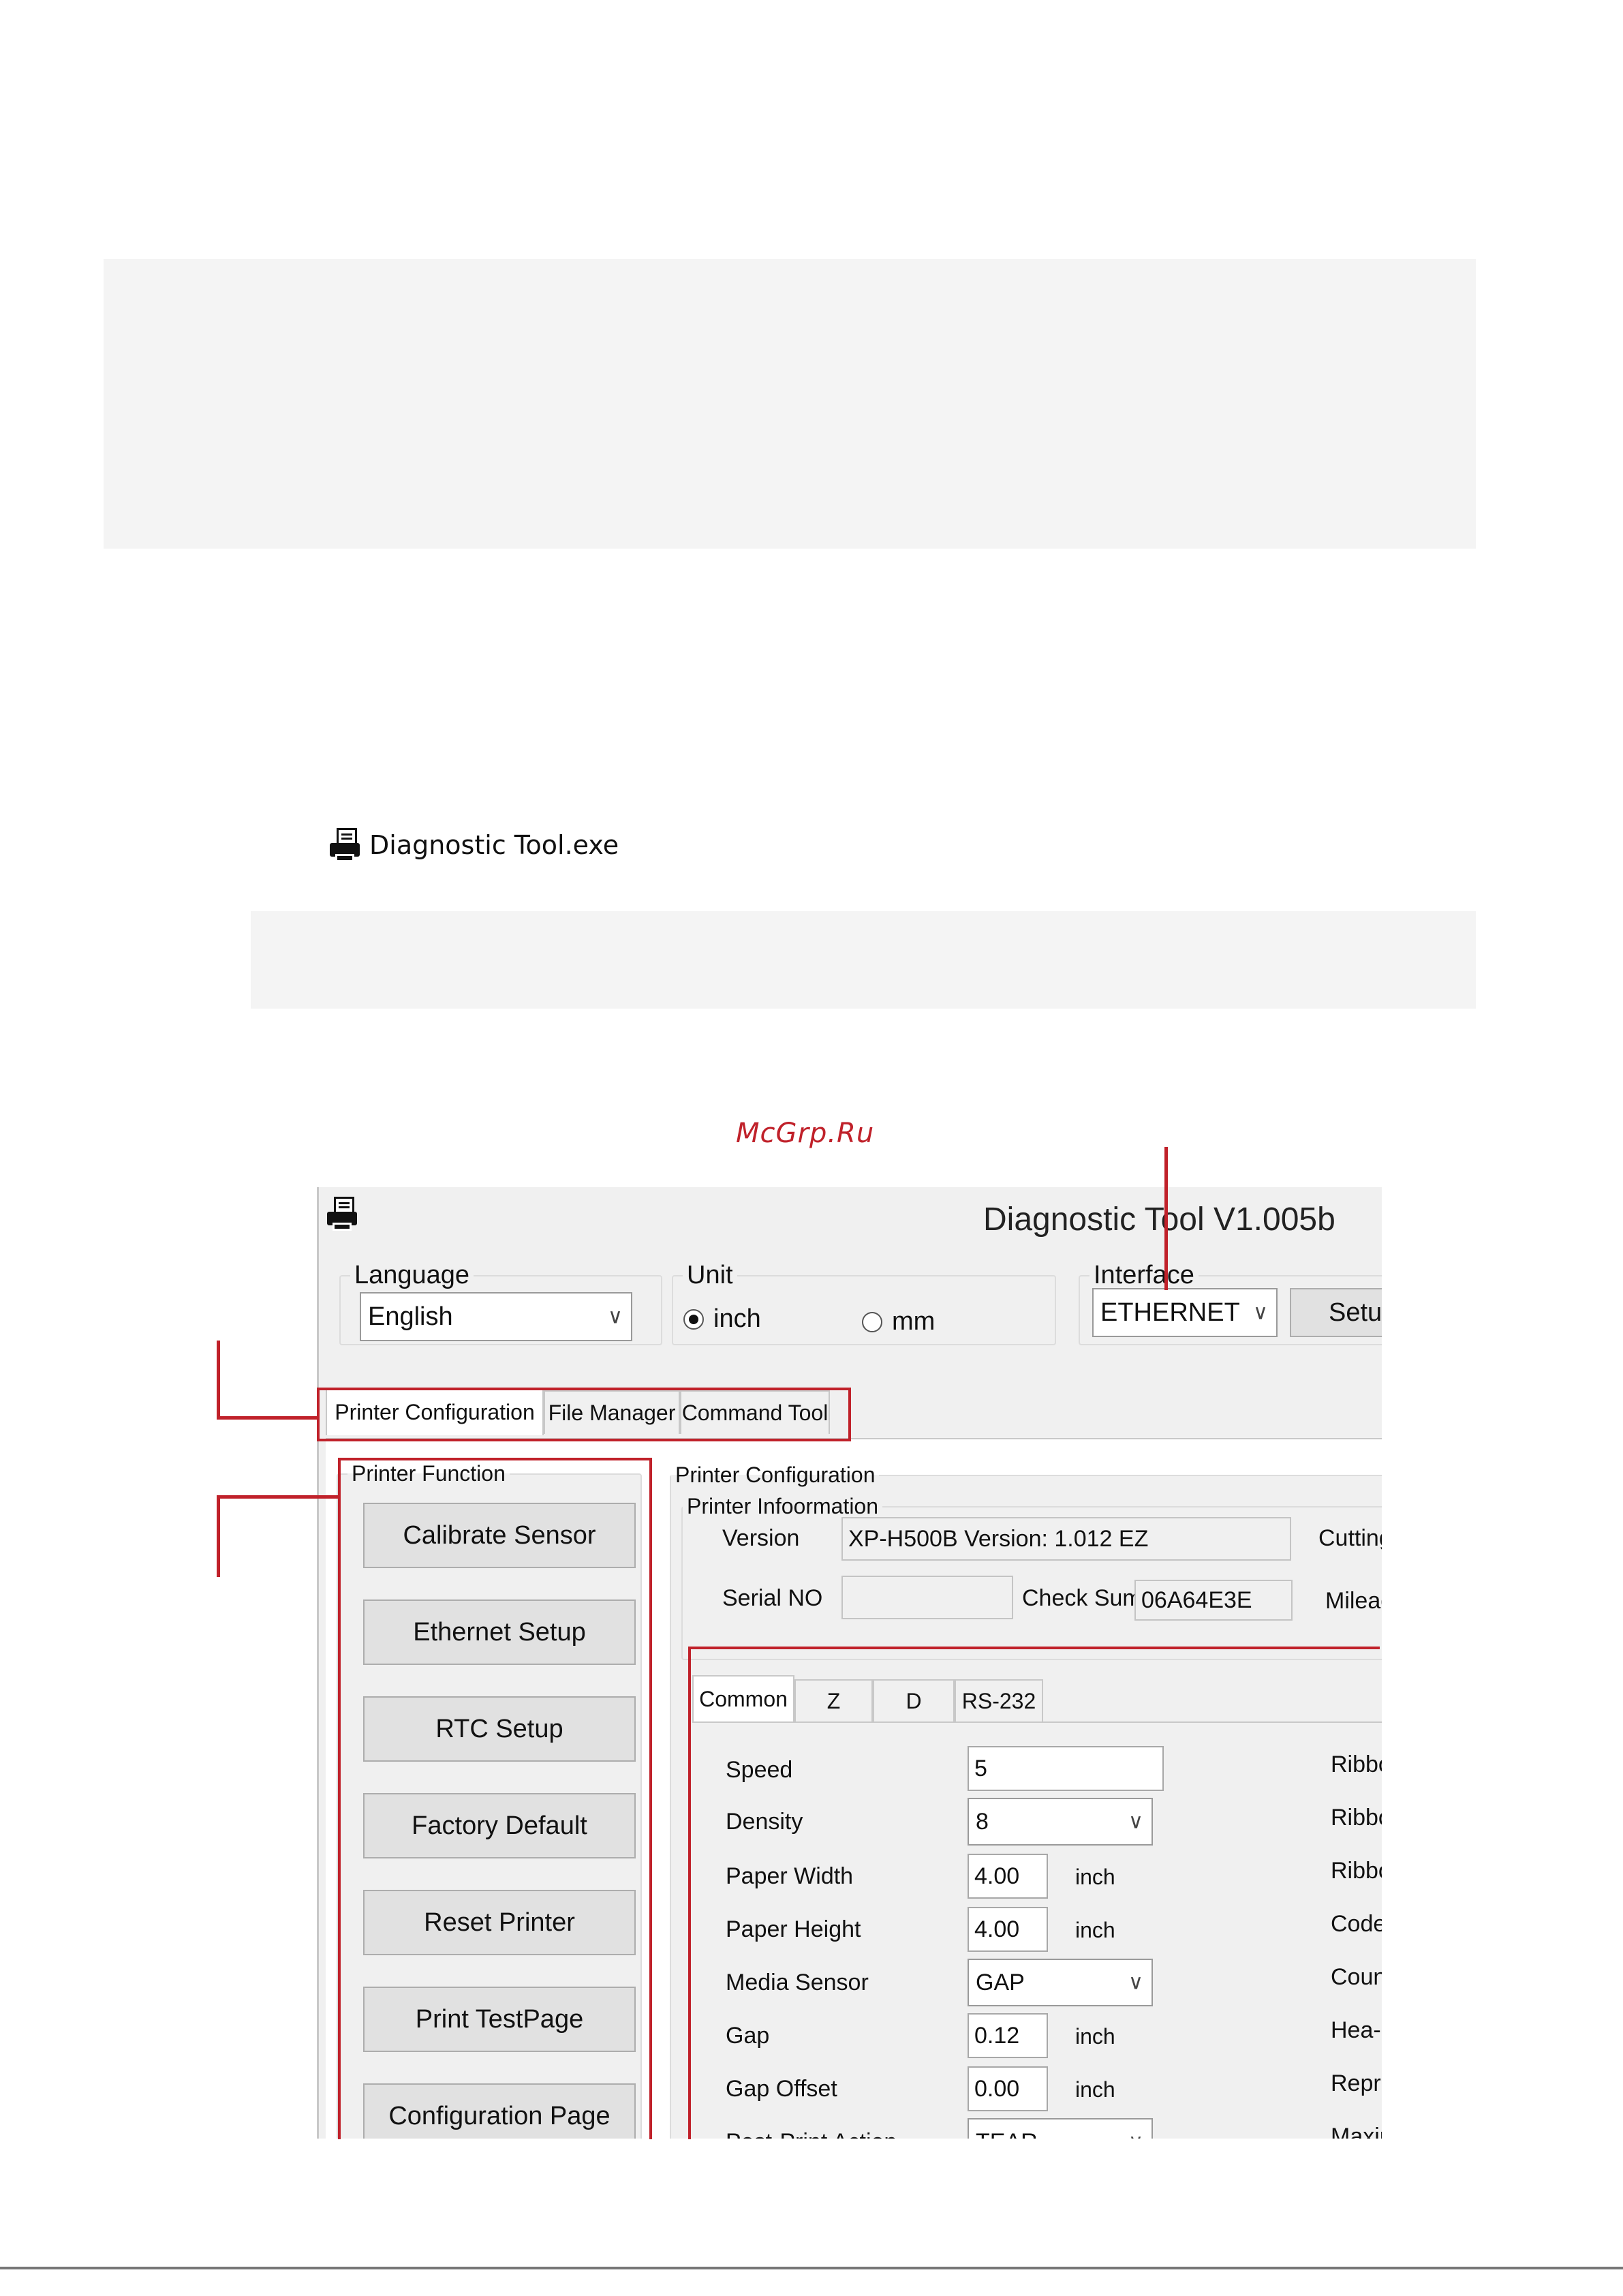 The image size is (1623, 2296). Describe the element at coordinates (1170, 1313) in the screenshot. I see `interface-value: ETHERNET` at that location.